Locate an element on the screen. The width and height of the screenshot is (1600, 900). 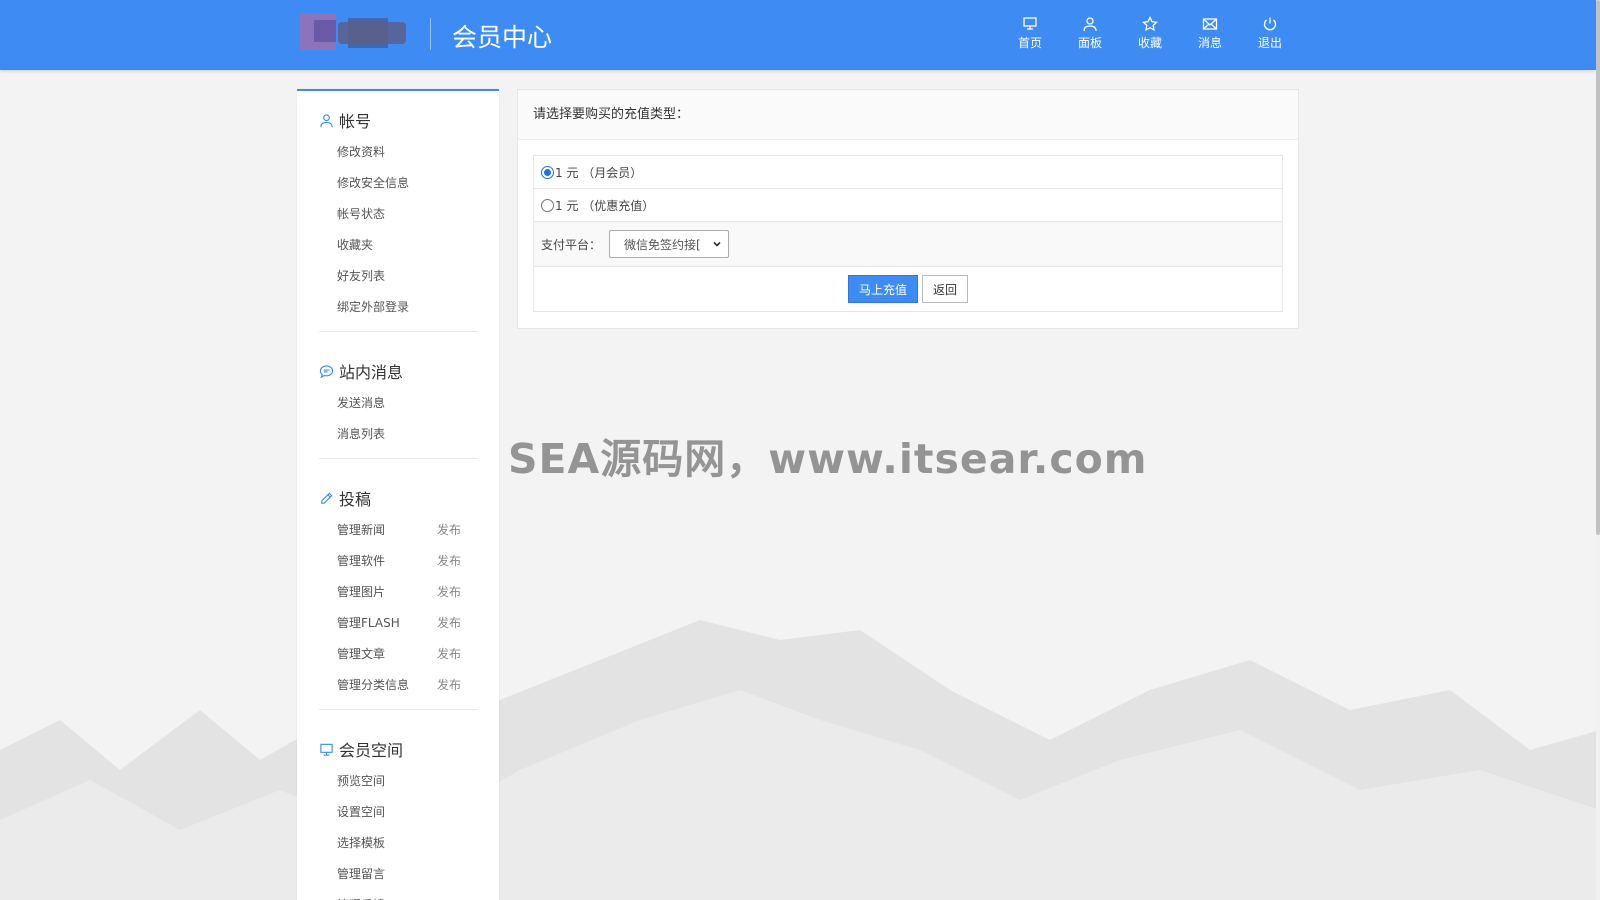
sidebar-item-space-settings: 设置空间 is located at coordinates (418, 812).